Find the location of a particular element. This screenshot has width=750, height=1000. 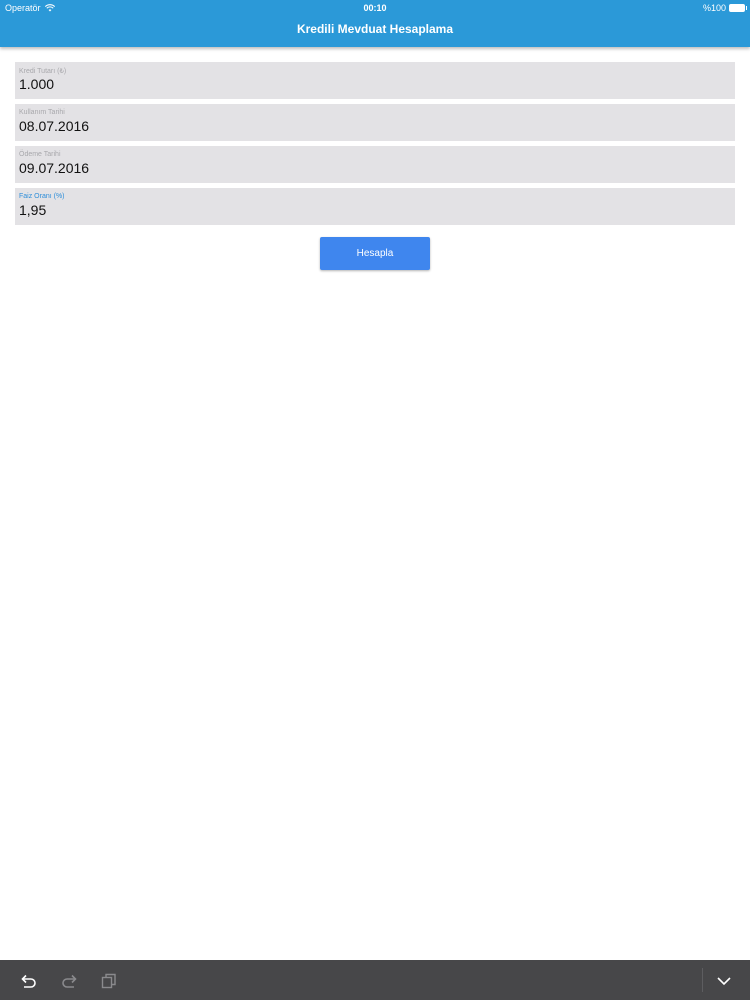

amount-input is located at coordinates (369, 84).